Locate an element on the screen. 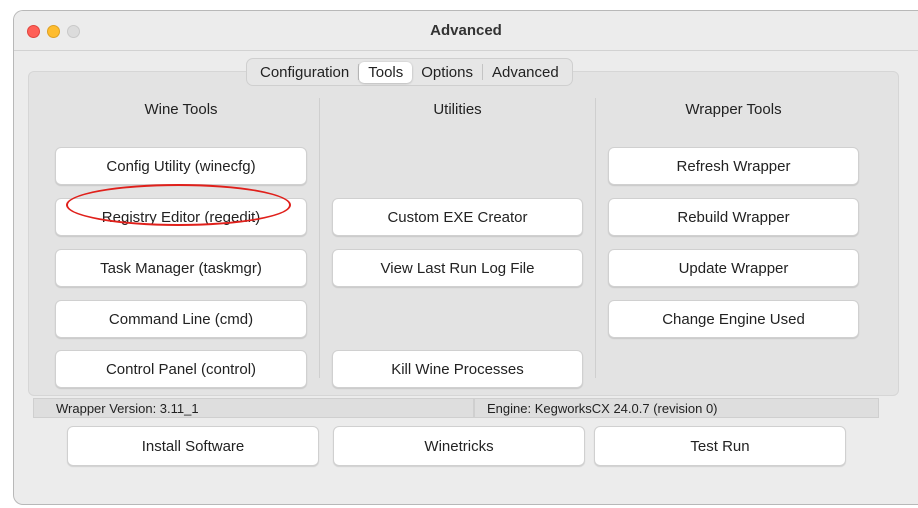  utilities-header: Utilities is located at coordinates (457, 109).